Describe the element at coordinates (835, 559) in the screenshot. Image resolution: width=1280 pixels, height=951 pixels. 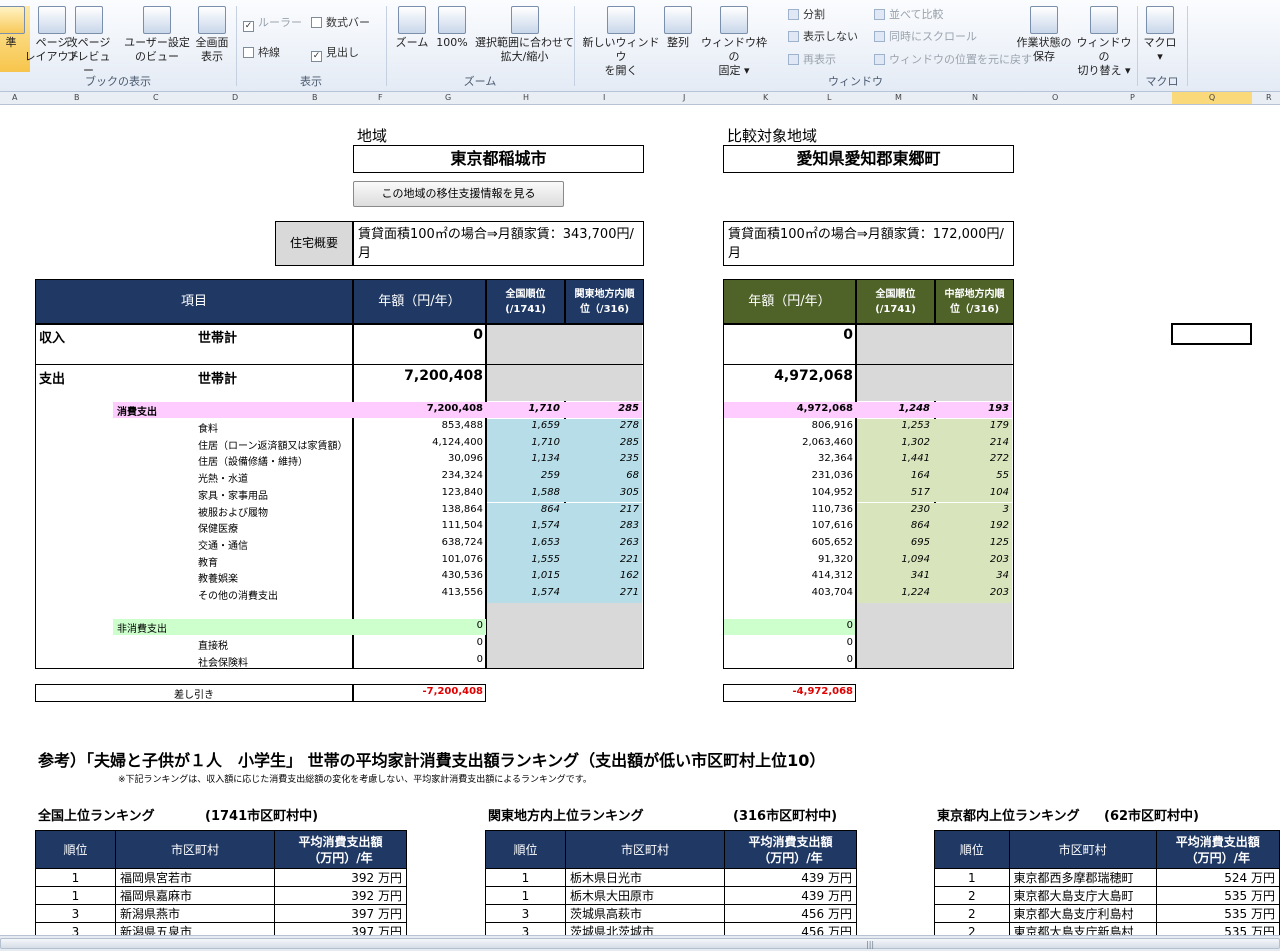
I see `compare-item-value-8: 91,320` at that location.